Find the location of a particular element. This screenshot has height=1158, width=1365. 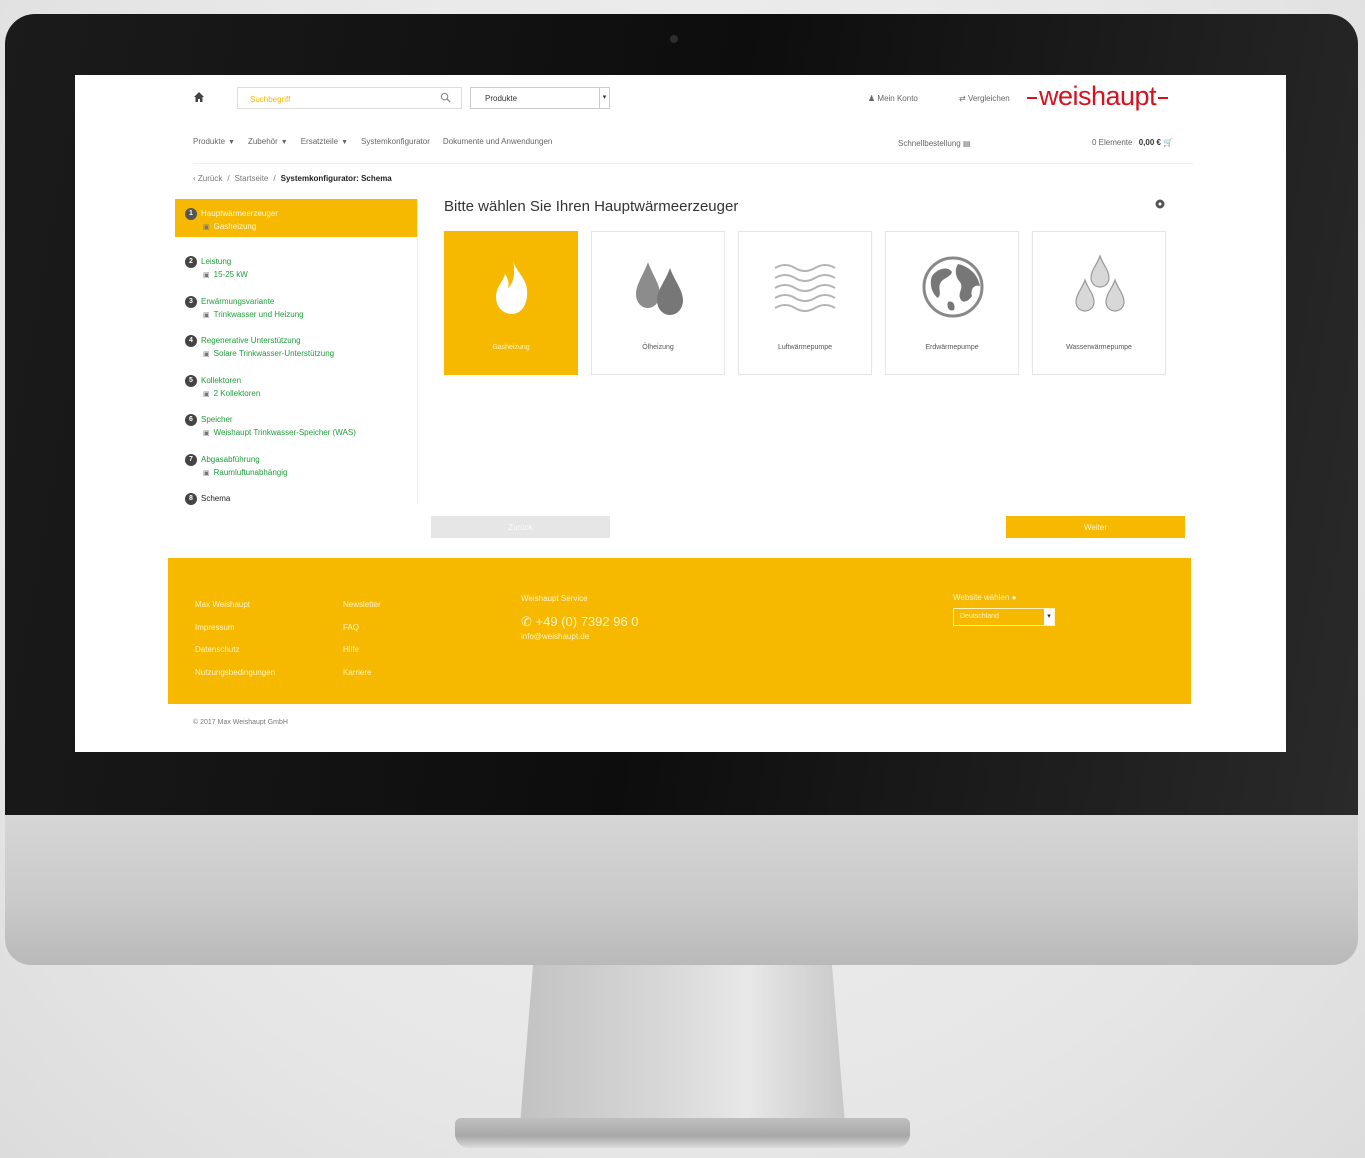

option-label: Luftwärmepumpe is located at coordinates (805, 347).